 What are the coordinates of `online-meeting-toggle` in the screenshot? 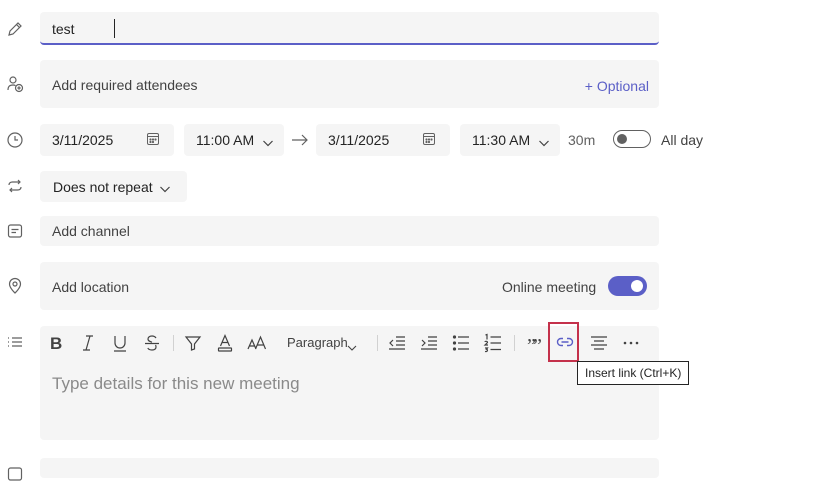 It's located at (627, 286).